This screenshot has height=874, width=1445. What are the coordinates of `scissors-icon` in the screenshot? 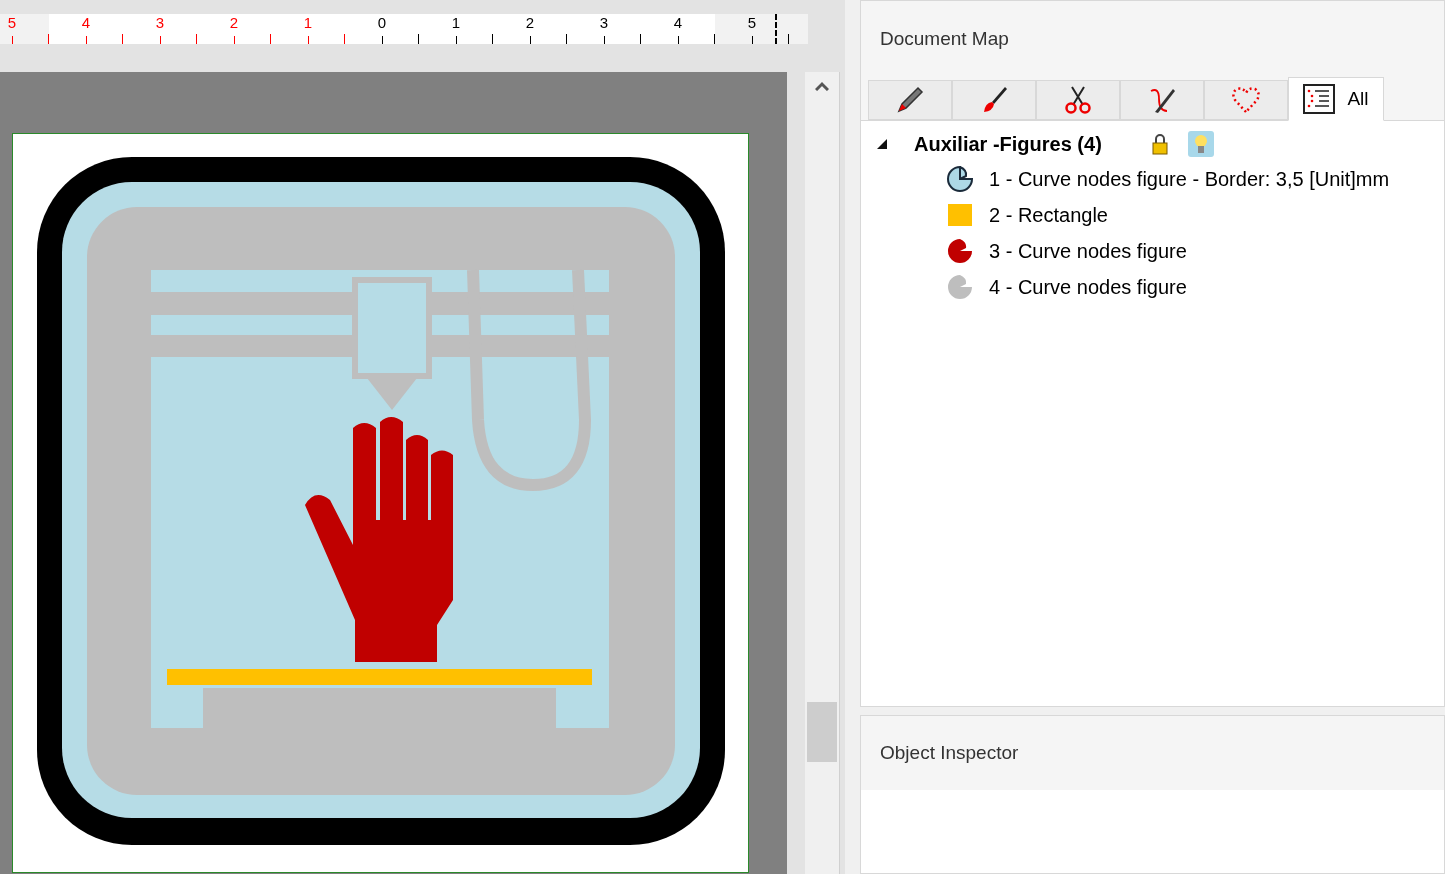 It's located at (1078, 100).